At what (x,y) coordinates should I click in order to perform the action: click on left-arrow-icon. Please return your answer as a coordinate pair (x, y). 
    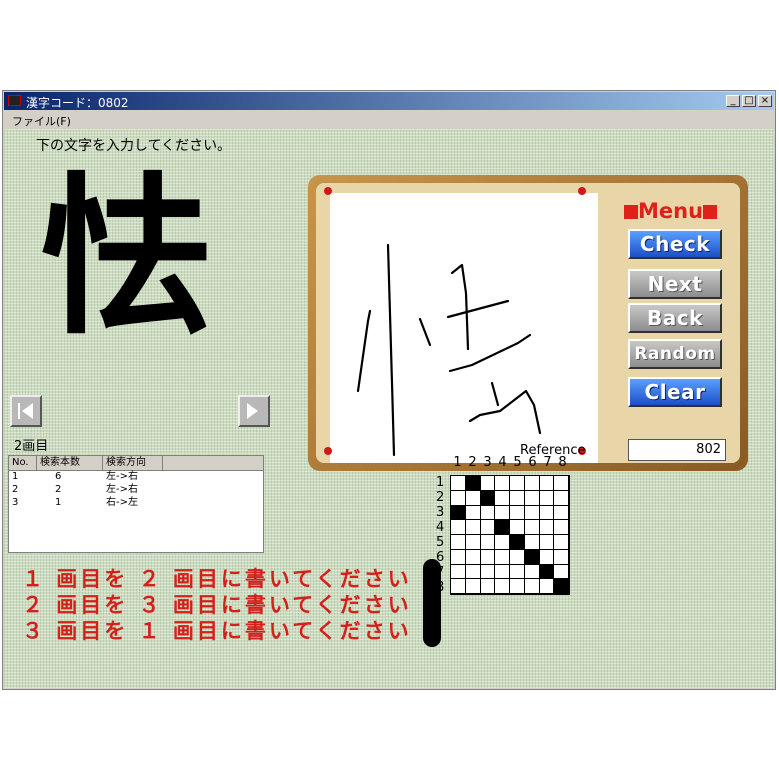
    Looking at the image, I should click on (25, 411).